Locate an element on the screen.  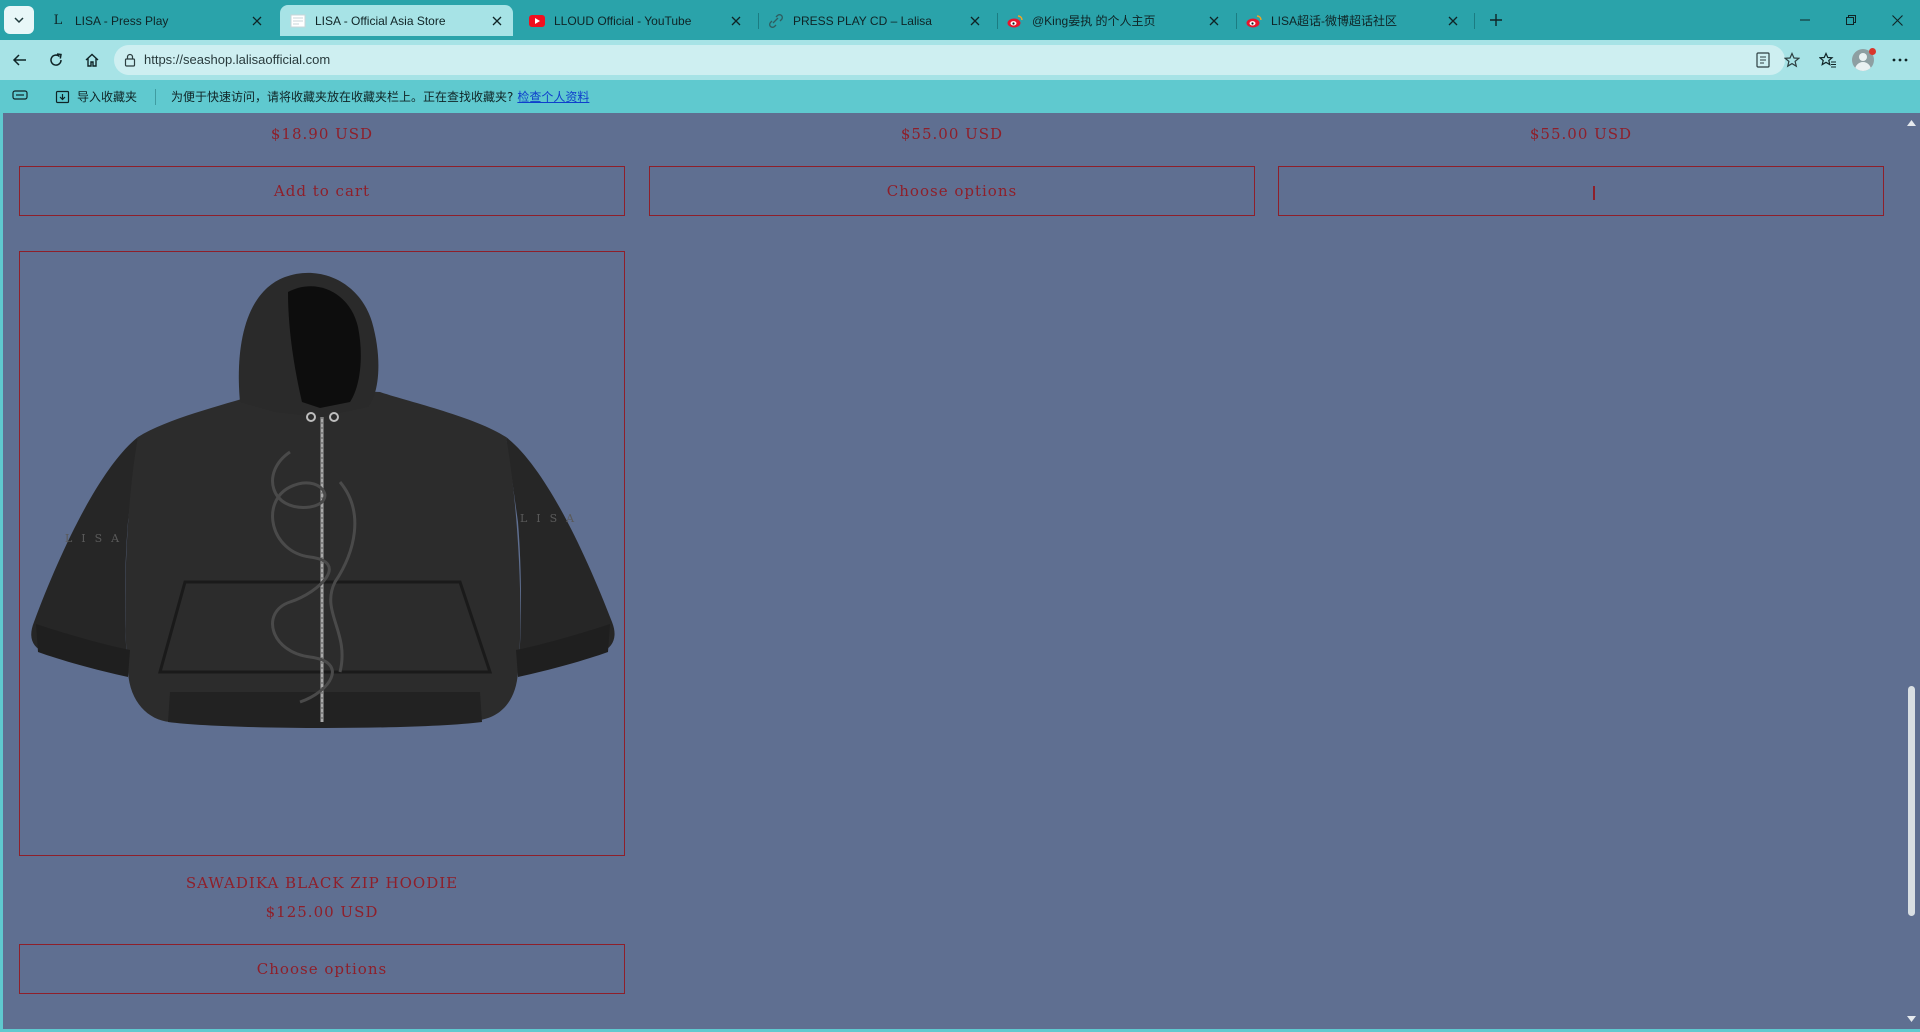
youtube-icon is located at coordinates (537, 21).